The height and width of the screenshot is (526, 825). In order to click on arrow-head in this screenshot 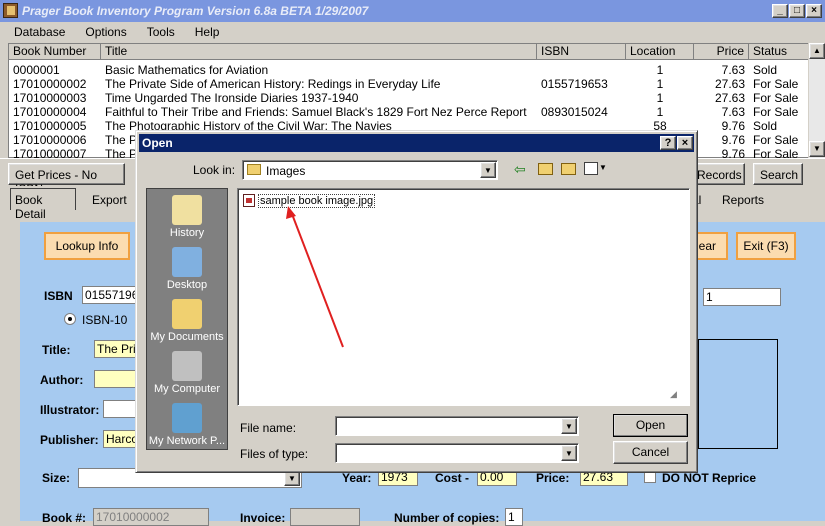, I will do `click(291, 212)`.